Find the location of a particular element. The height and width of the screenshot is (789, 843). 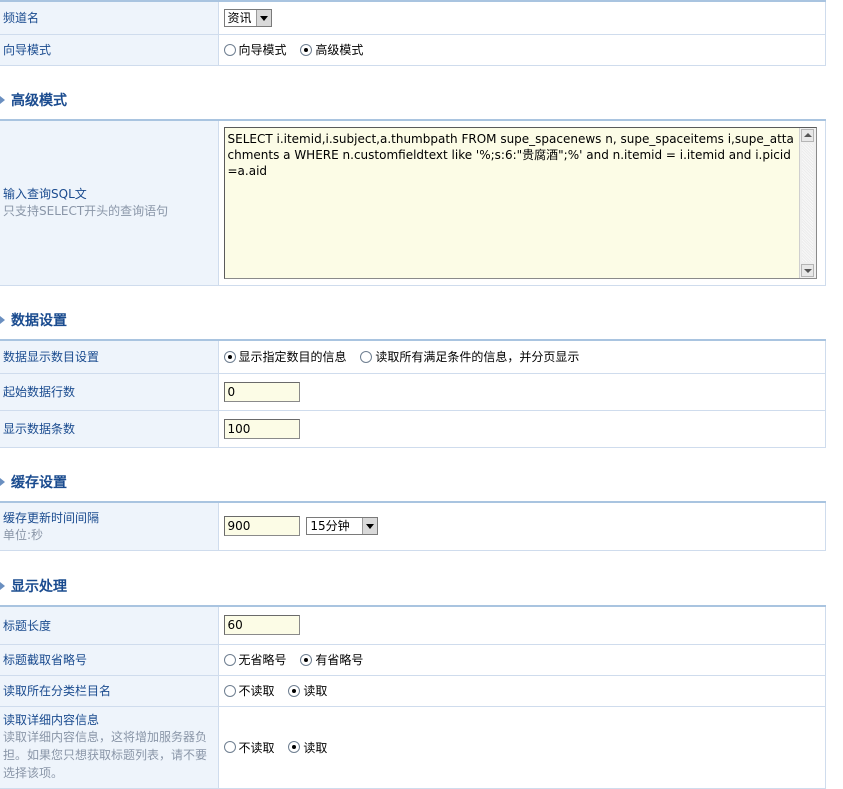

ellipsis-label-cell: 标题截取省略号 is located at coordinates (109, 660).